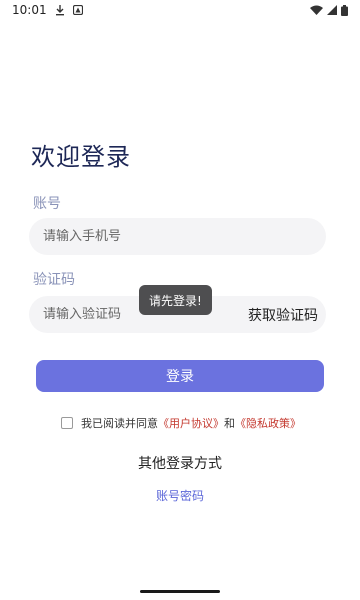  What do you see at coordinates (60, 10) in the screenshot?
I see `download-icon` at bounding box center [60, 10].